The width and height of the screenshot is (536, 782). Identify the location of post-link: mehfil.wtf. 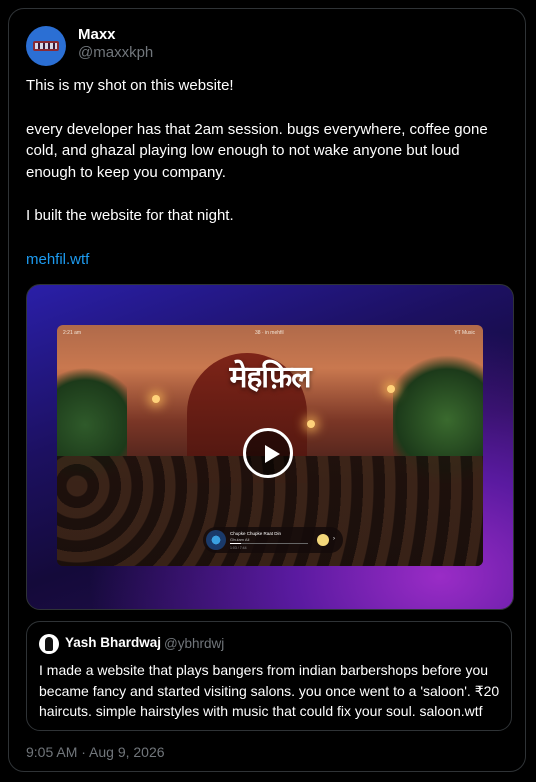
(57, 259).